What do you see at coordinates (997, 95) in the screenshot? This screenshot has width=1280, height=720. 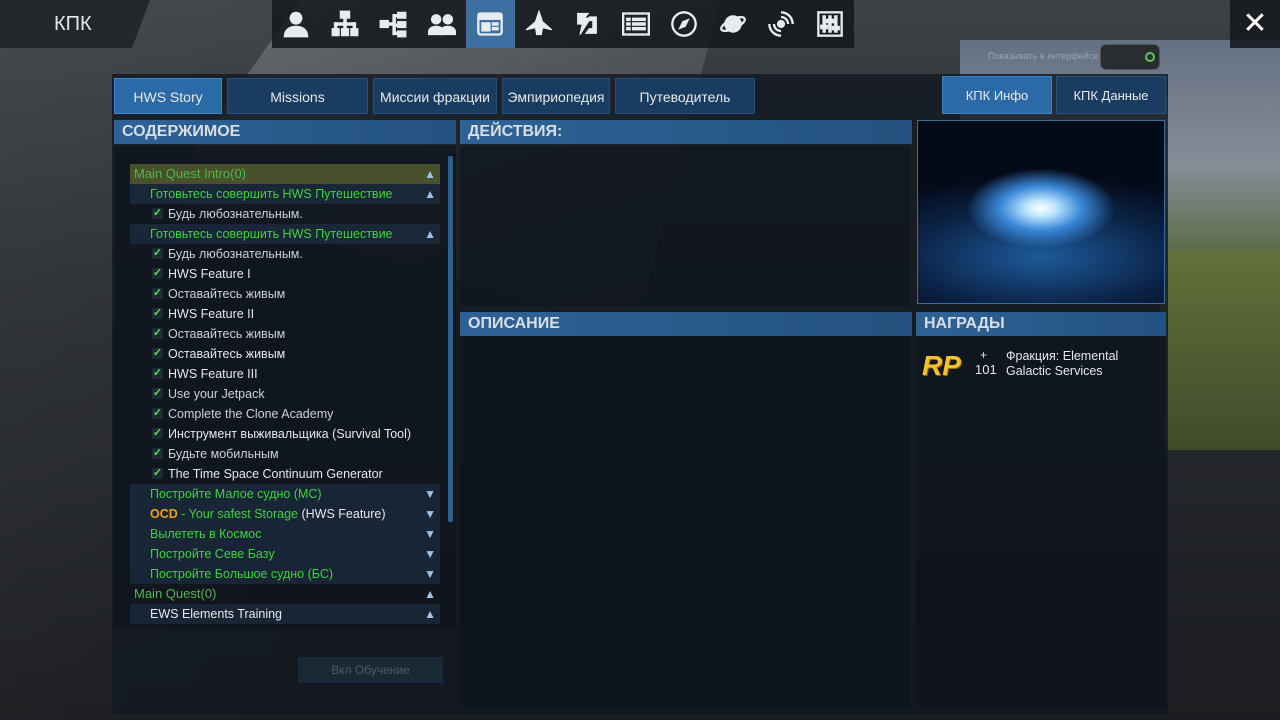 I see `tab-pda-info: КПК Инфо` at bounding box center [997, 95].